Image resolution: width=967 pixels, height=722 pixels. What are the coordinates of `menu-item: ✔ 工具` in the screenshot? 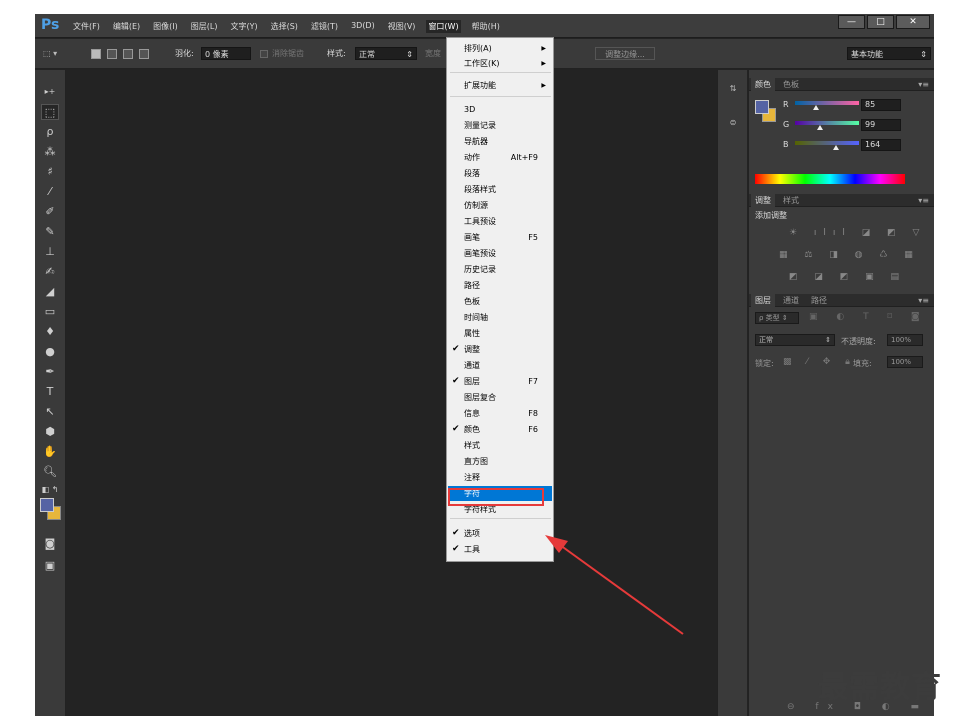 It's located at (500, 549).